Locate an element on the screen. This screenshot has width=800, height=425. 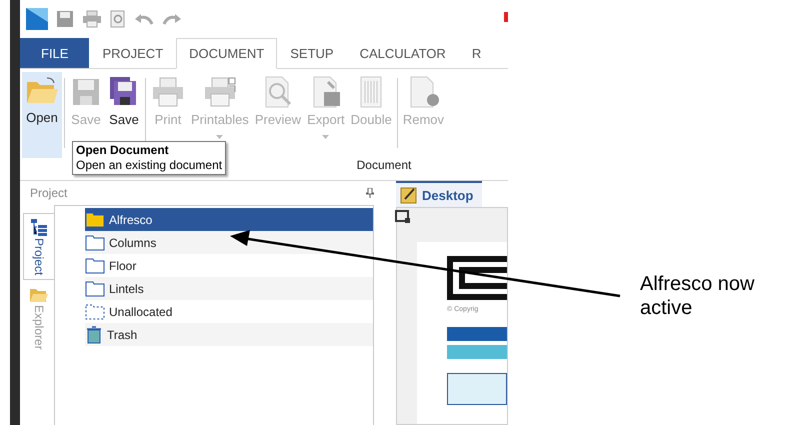
undo-icon is located at coordinates (144, 19).